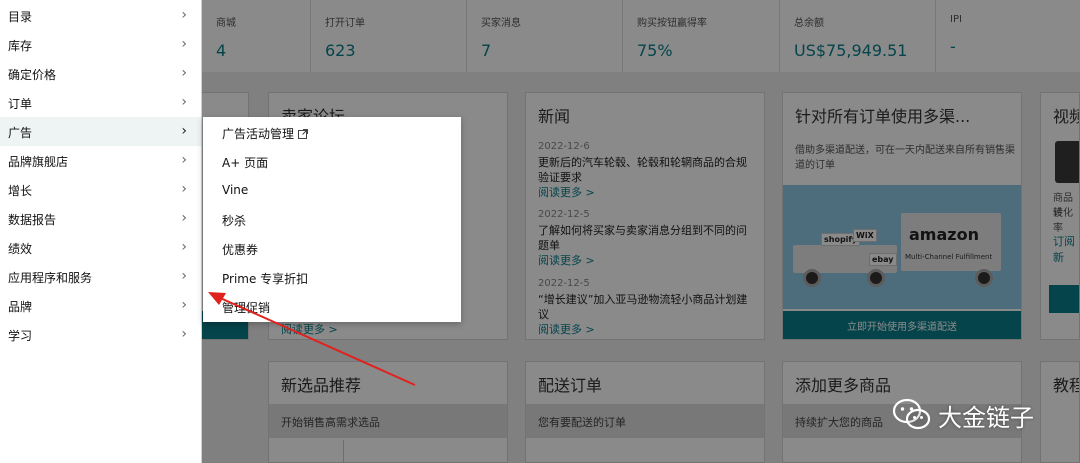 This screenshot has height=463, width=1080. What do you see at coordinates (32, 75) in the screenshot?
I see `sidebar-item-label: 确定价格` at bounding box center [32, 75].